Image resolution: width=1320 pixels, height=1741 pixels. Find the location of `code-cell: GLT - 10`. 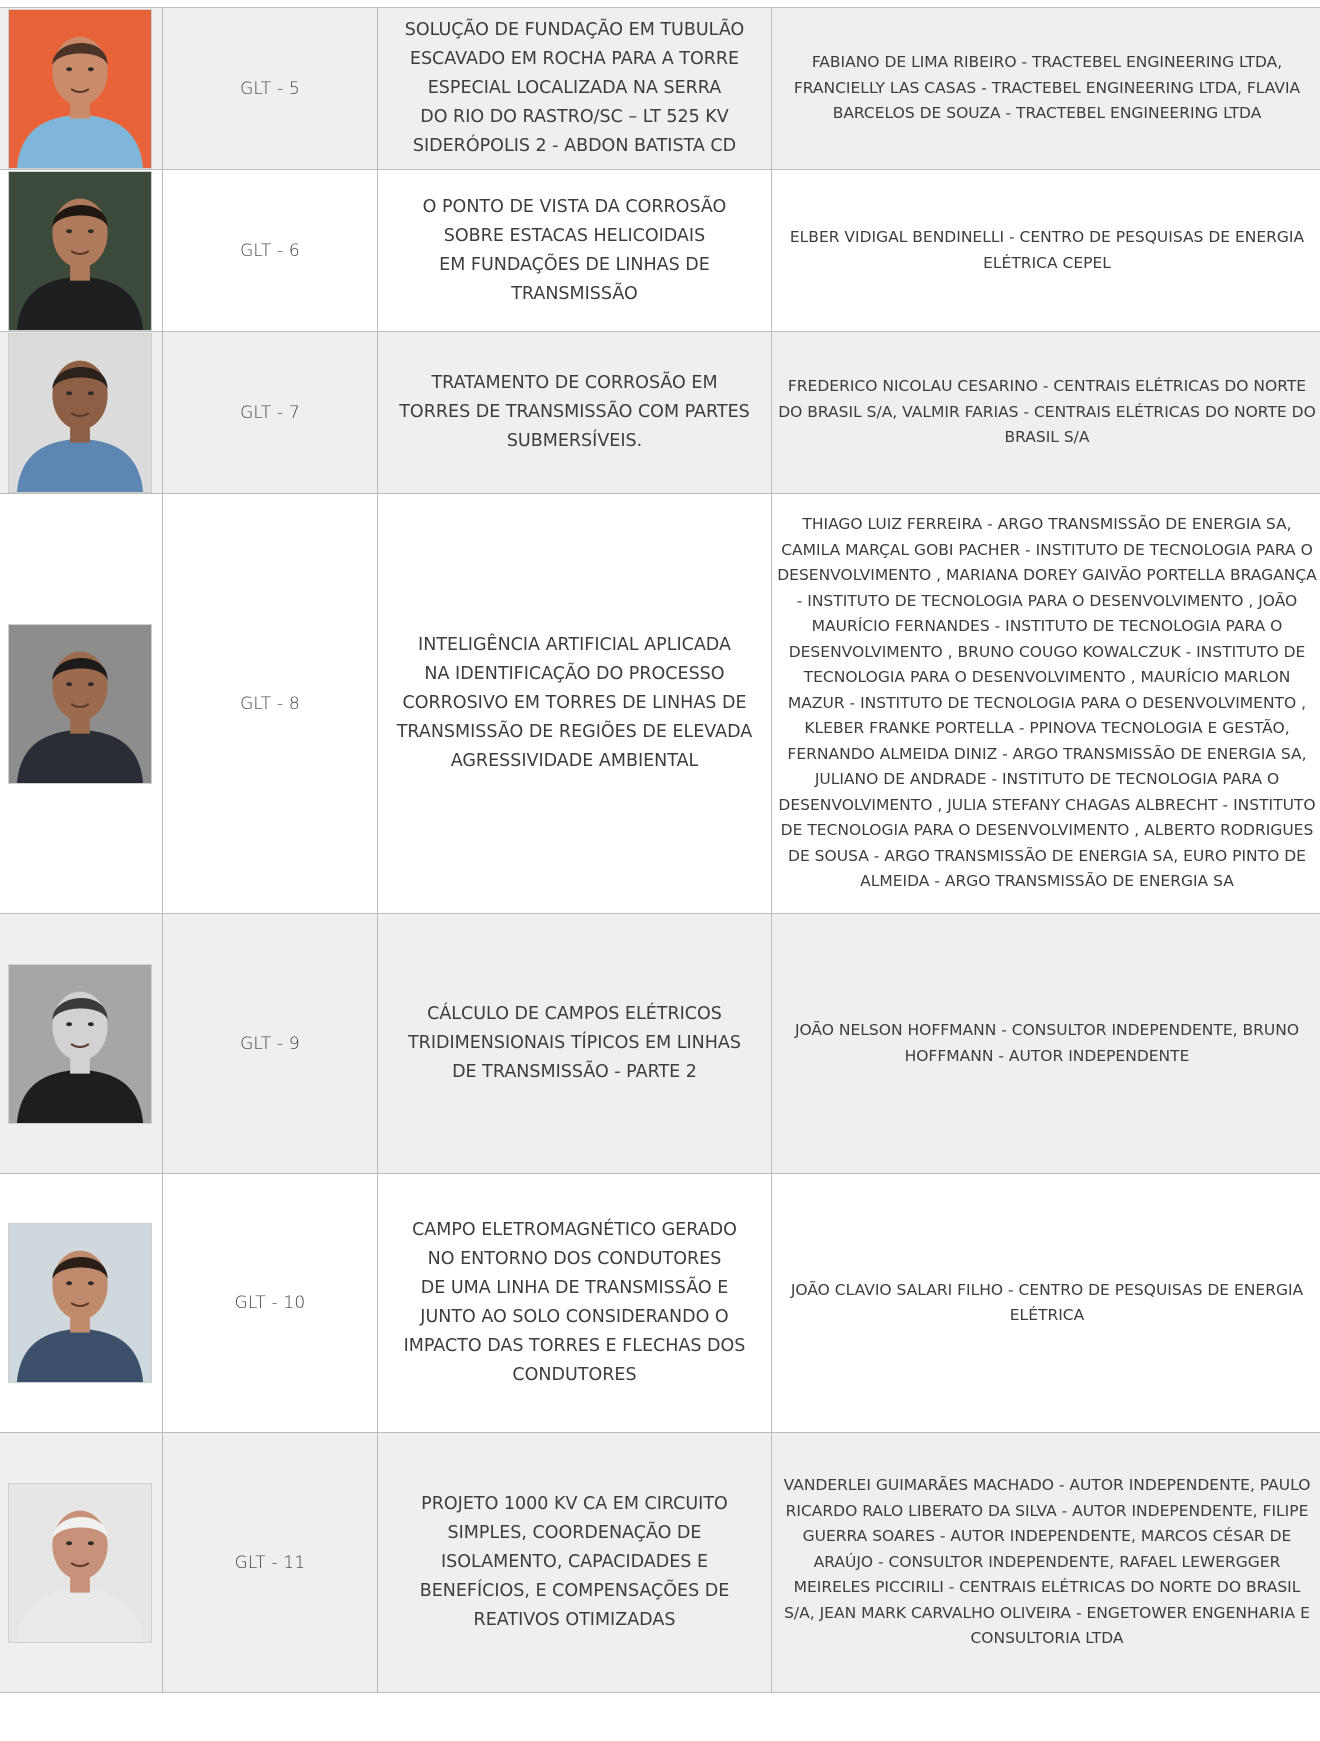

code-cell: GLT - 10 is located at coordinates (270, 1303).